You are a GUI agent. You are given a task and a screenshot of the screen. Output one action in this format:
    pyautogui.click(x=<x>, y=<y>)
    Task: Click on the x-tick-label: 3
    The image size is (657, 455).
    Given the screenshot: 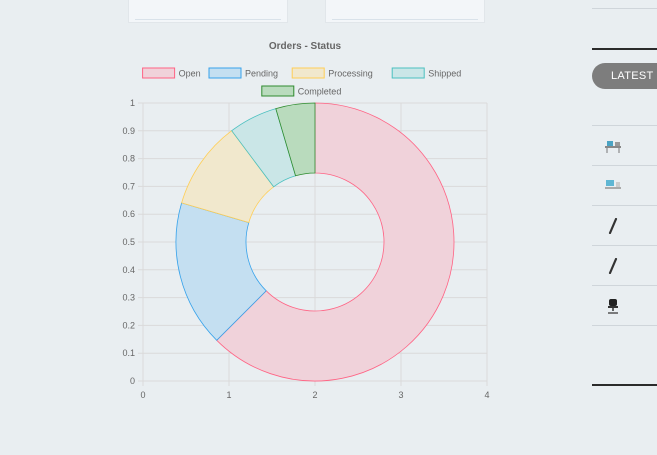 What is the action you would take?
    pyautogui.click(x=400, y=395)
    